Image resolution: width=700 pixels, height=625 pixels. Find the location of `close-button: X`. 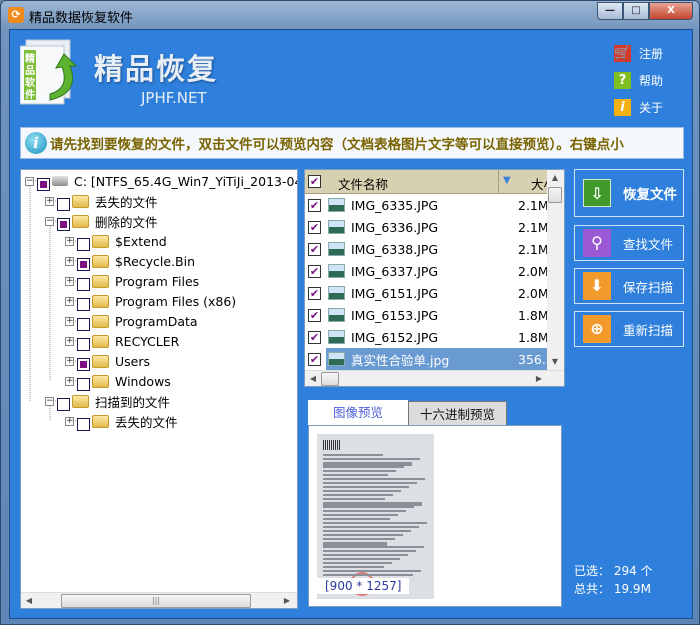

close-button: X is located at coordinates (671, 11).